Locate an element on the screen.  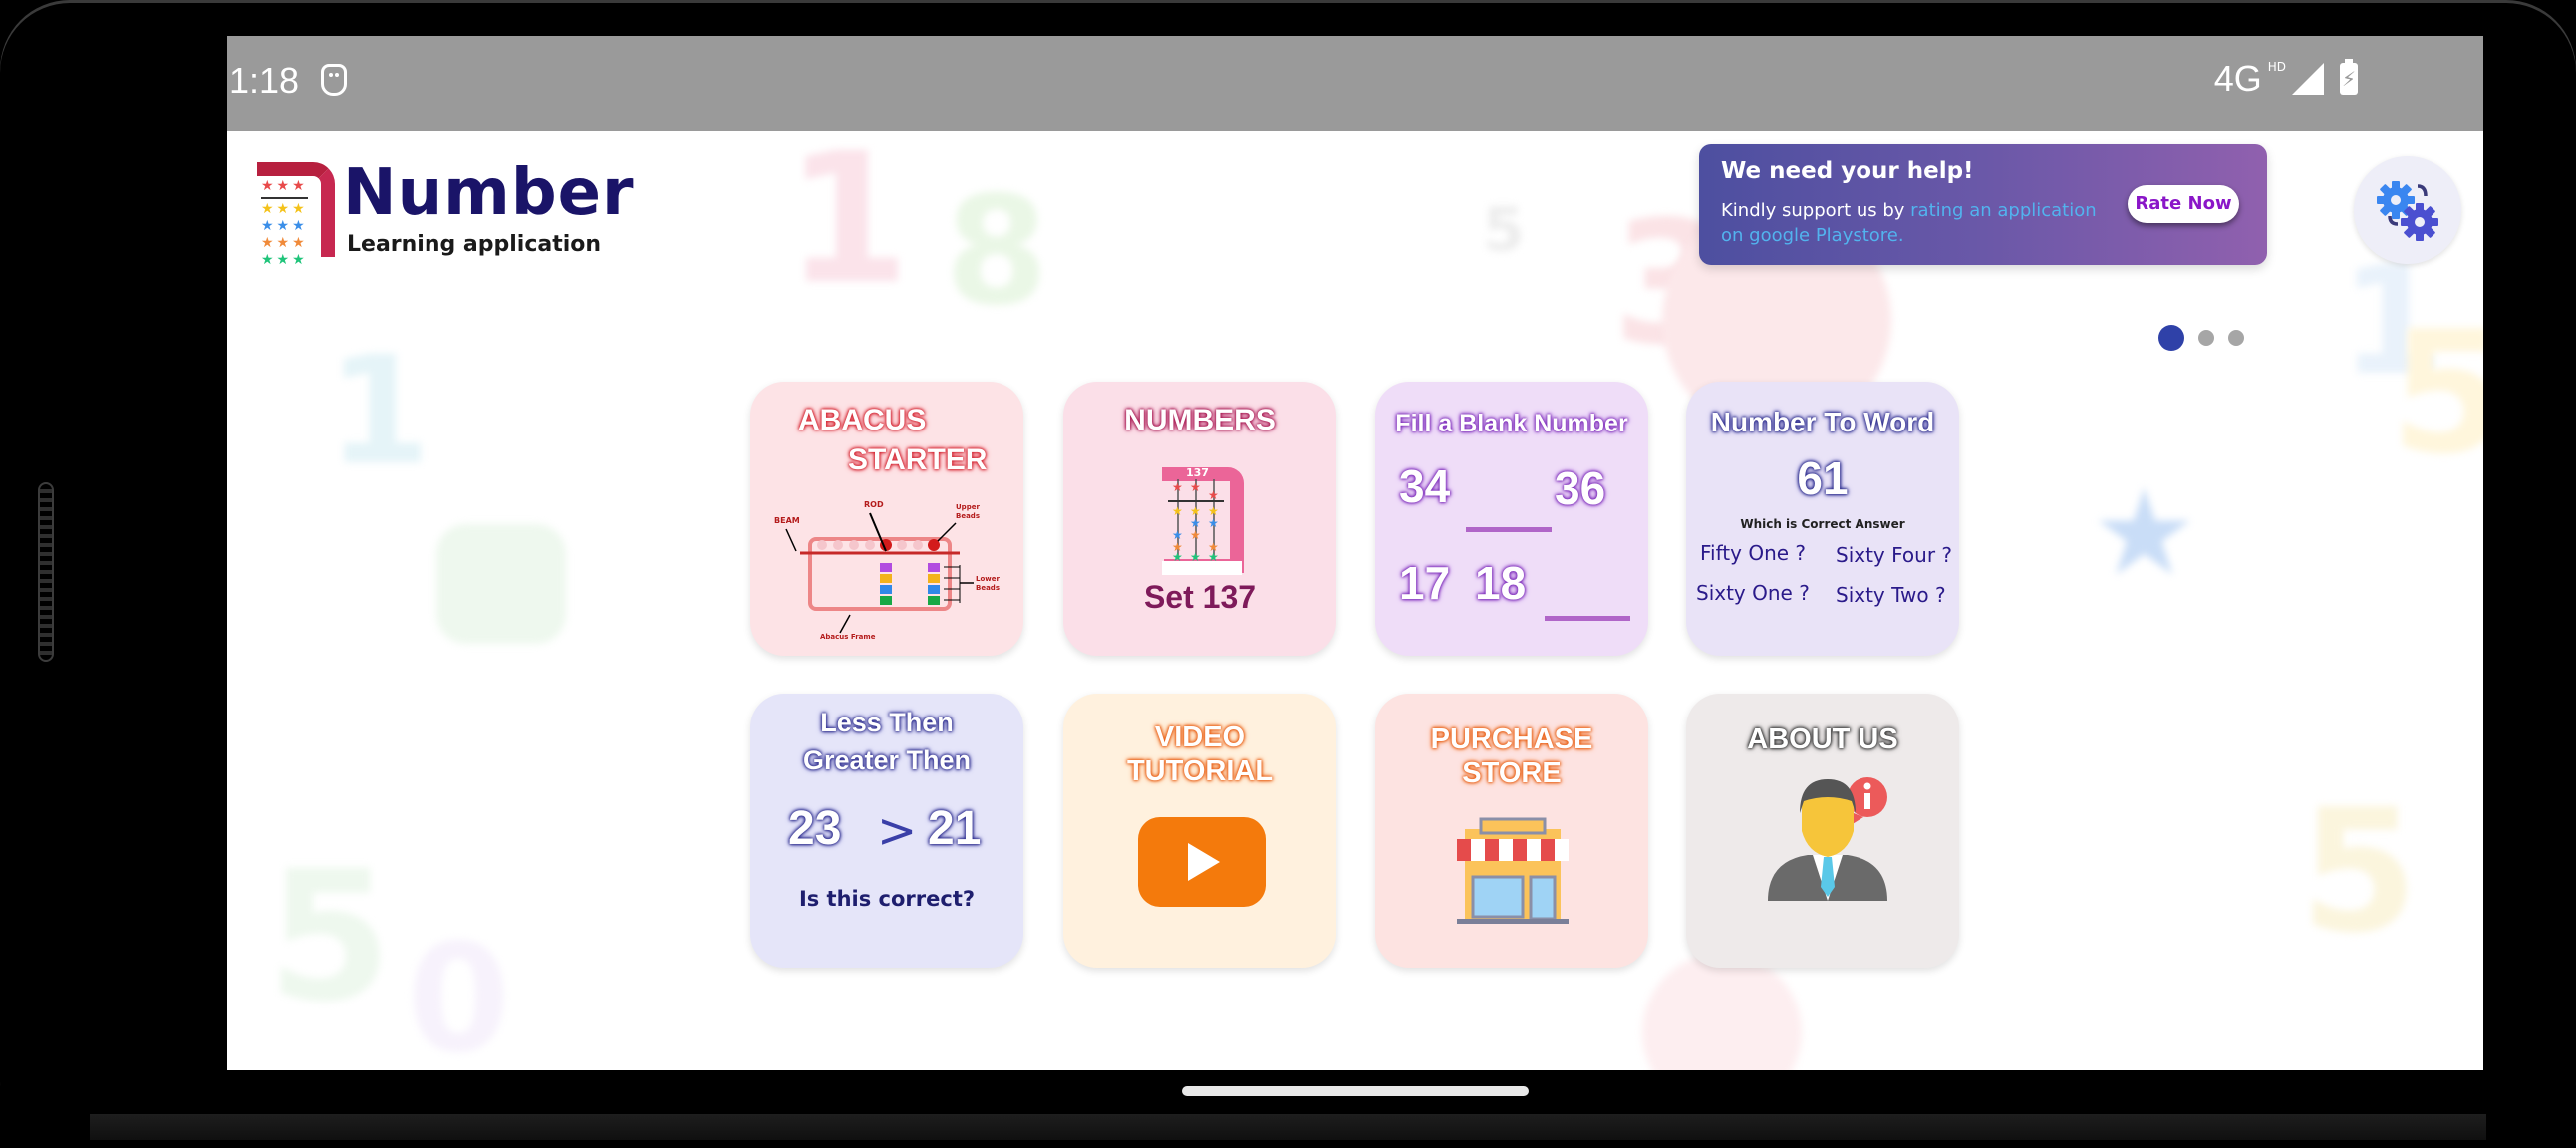
compare-symbol: > is located at coordinates (897, 831).